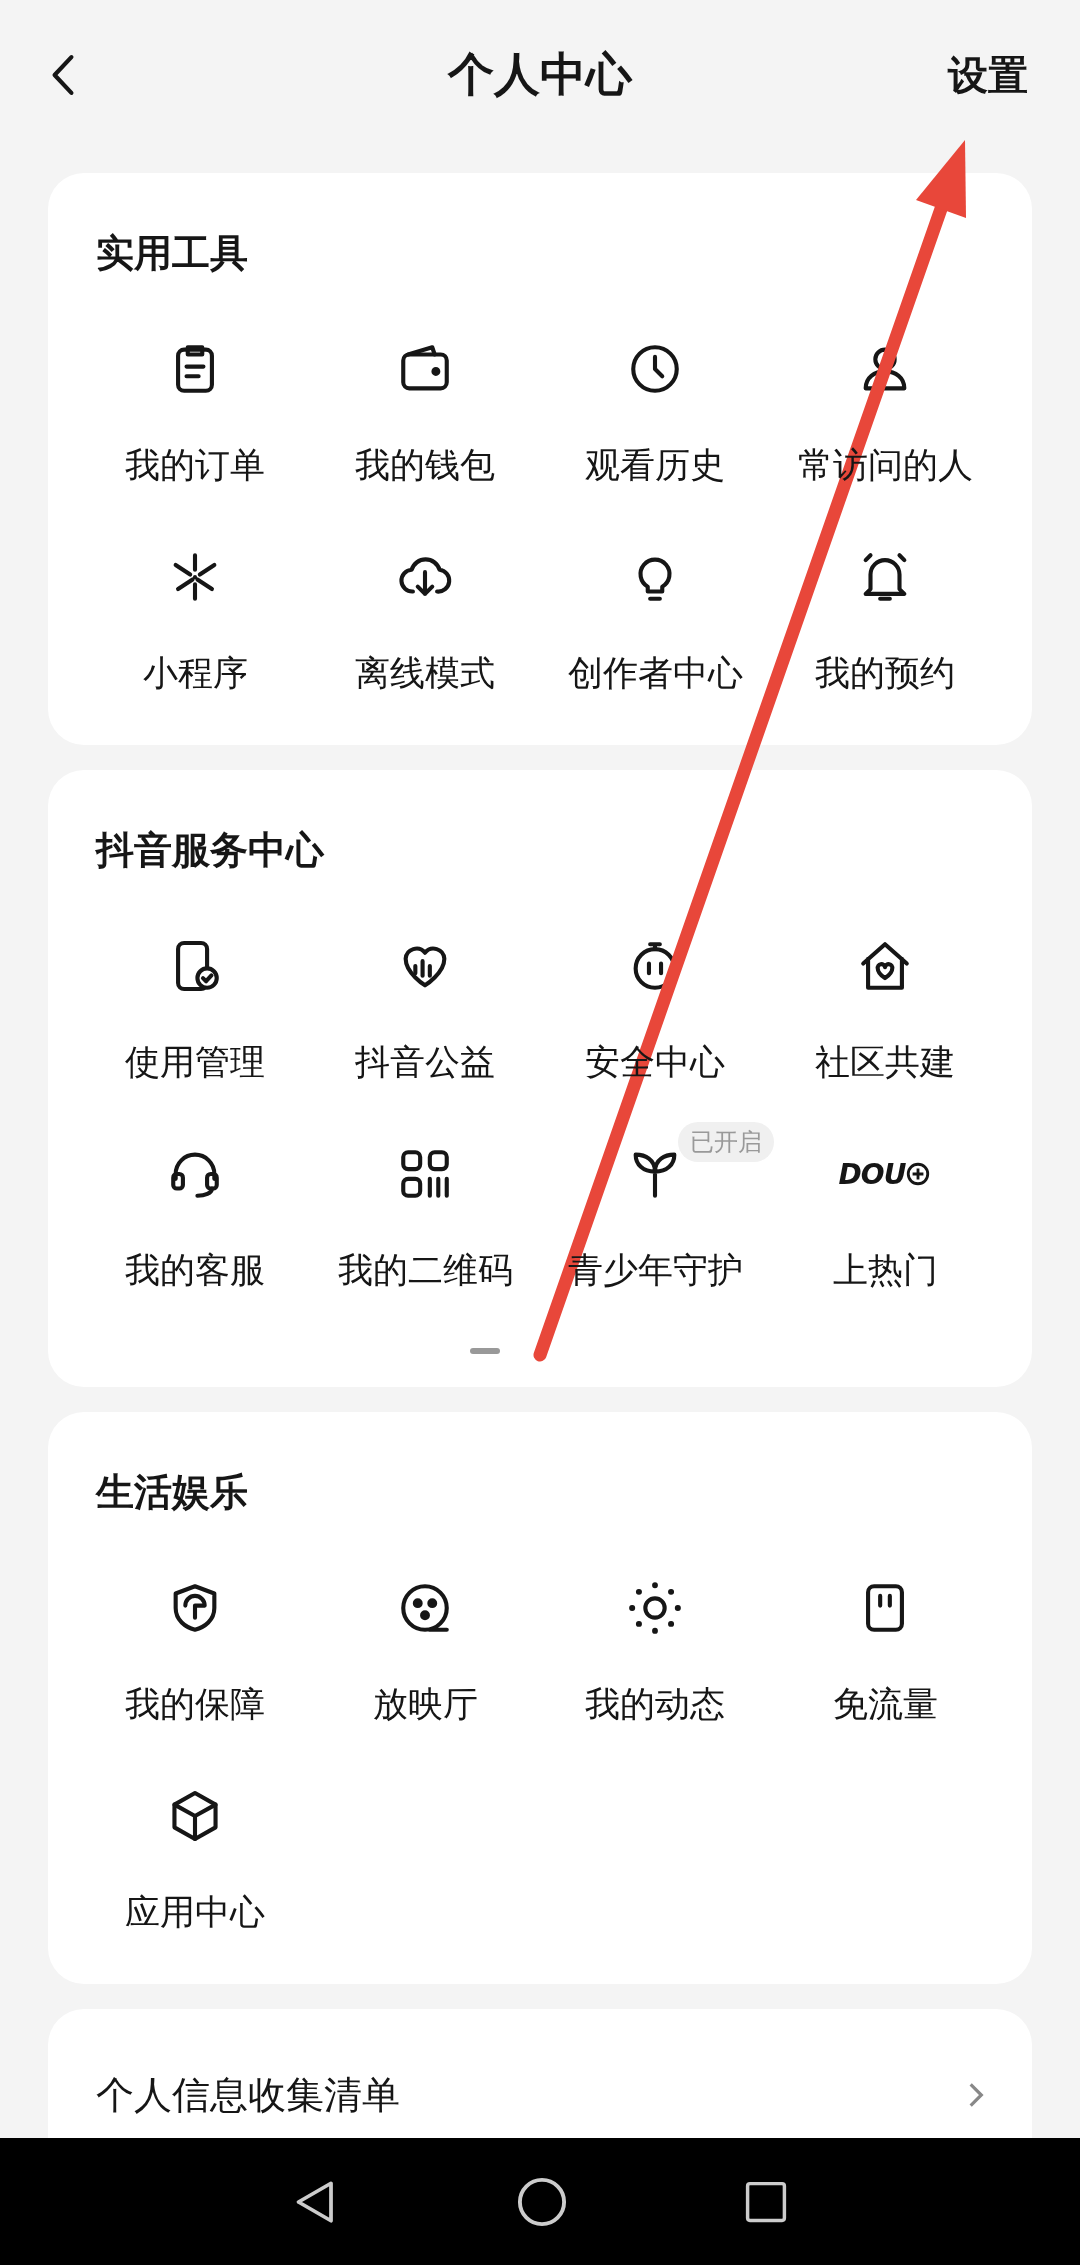 The width and height of the screenshot is (1080, 2265). What do you see at coordinates (425, 1062) in the screenshot?
I see `tool-label: 抖音公益` at bounding box center [425, 1062].